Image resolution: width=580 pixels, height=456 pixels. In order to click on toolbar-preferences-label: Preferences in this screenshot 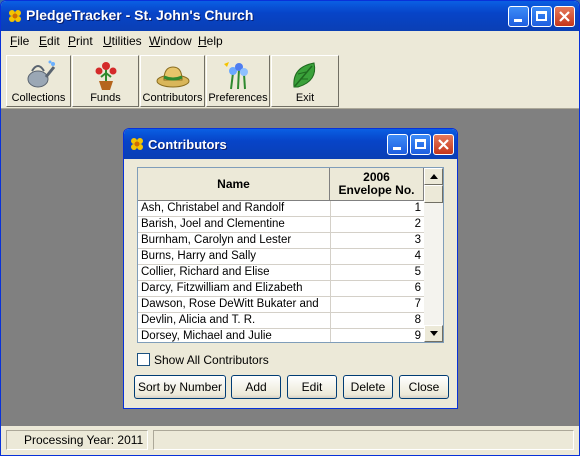, I will do `click(238, 98)`.